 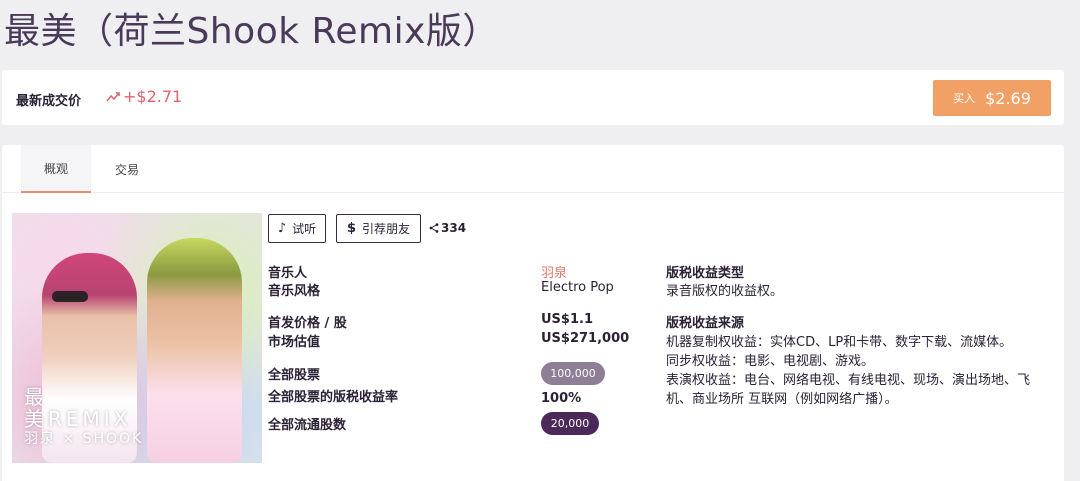 I want to click on royalty-source-heading: 版税收益来源, so click(x=705, y=323).